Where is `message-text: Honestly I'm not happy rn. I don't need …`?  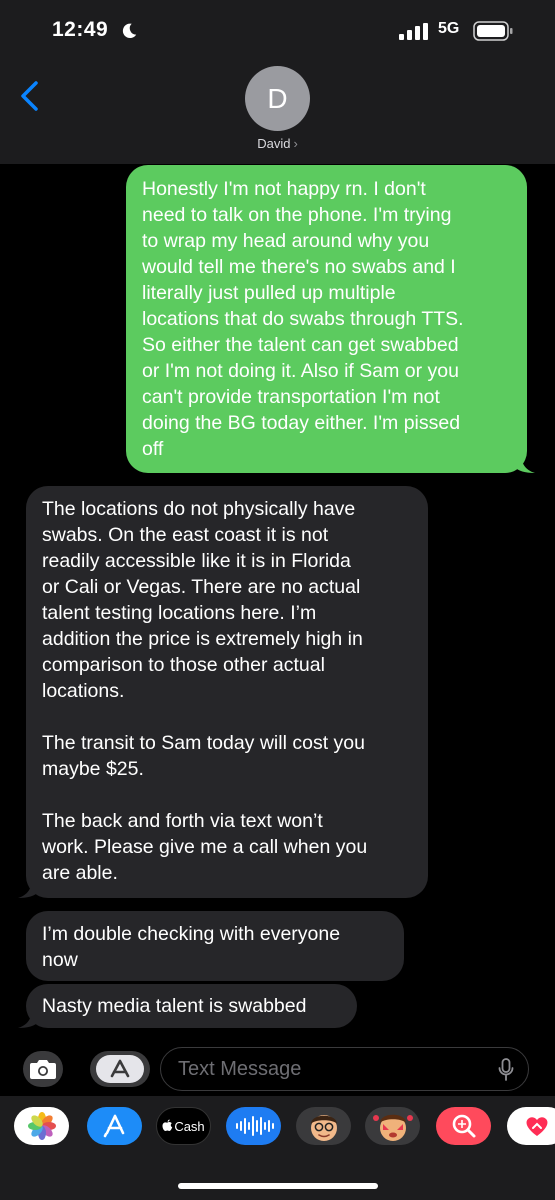
message-text: Honestly I'm not happy rn. I don't need … is located at coordinates (303, 319).